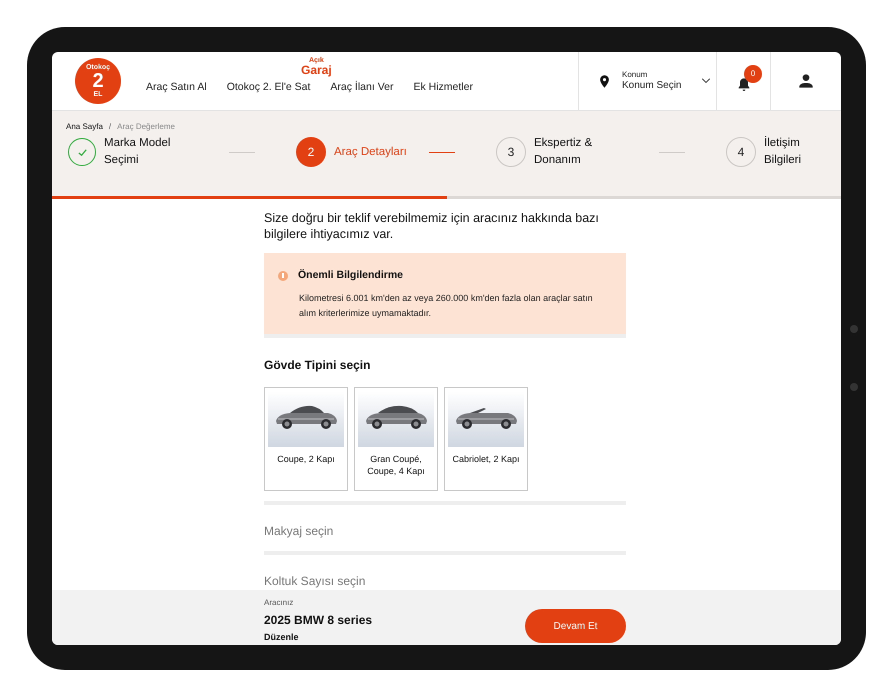 The width and height of the screenshot is (892, 696). What do you see at coordinates (635, 75) in the screenshot?
I see `location-label: Konum` at bounding box center [635, 75].